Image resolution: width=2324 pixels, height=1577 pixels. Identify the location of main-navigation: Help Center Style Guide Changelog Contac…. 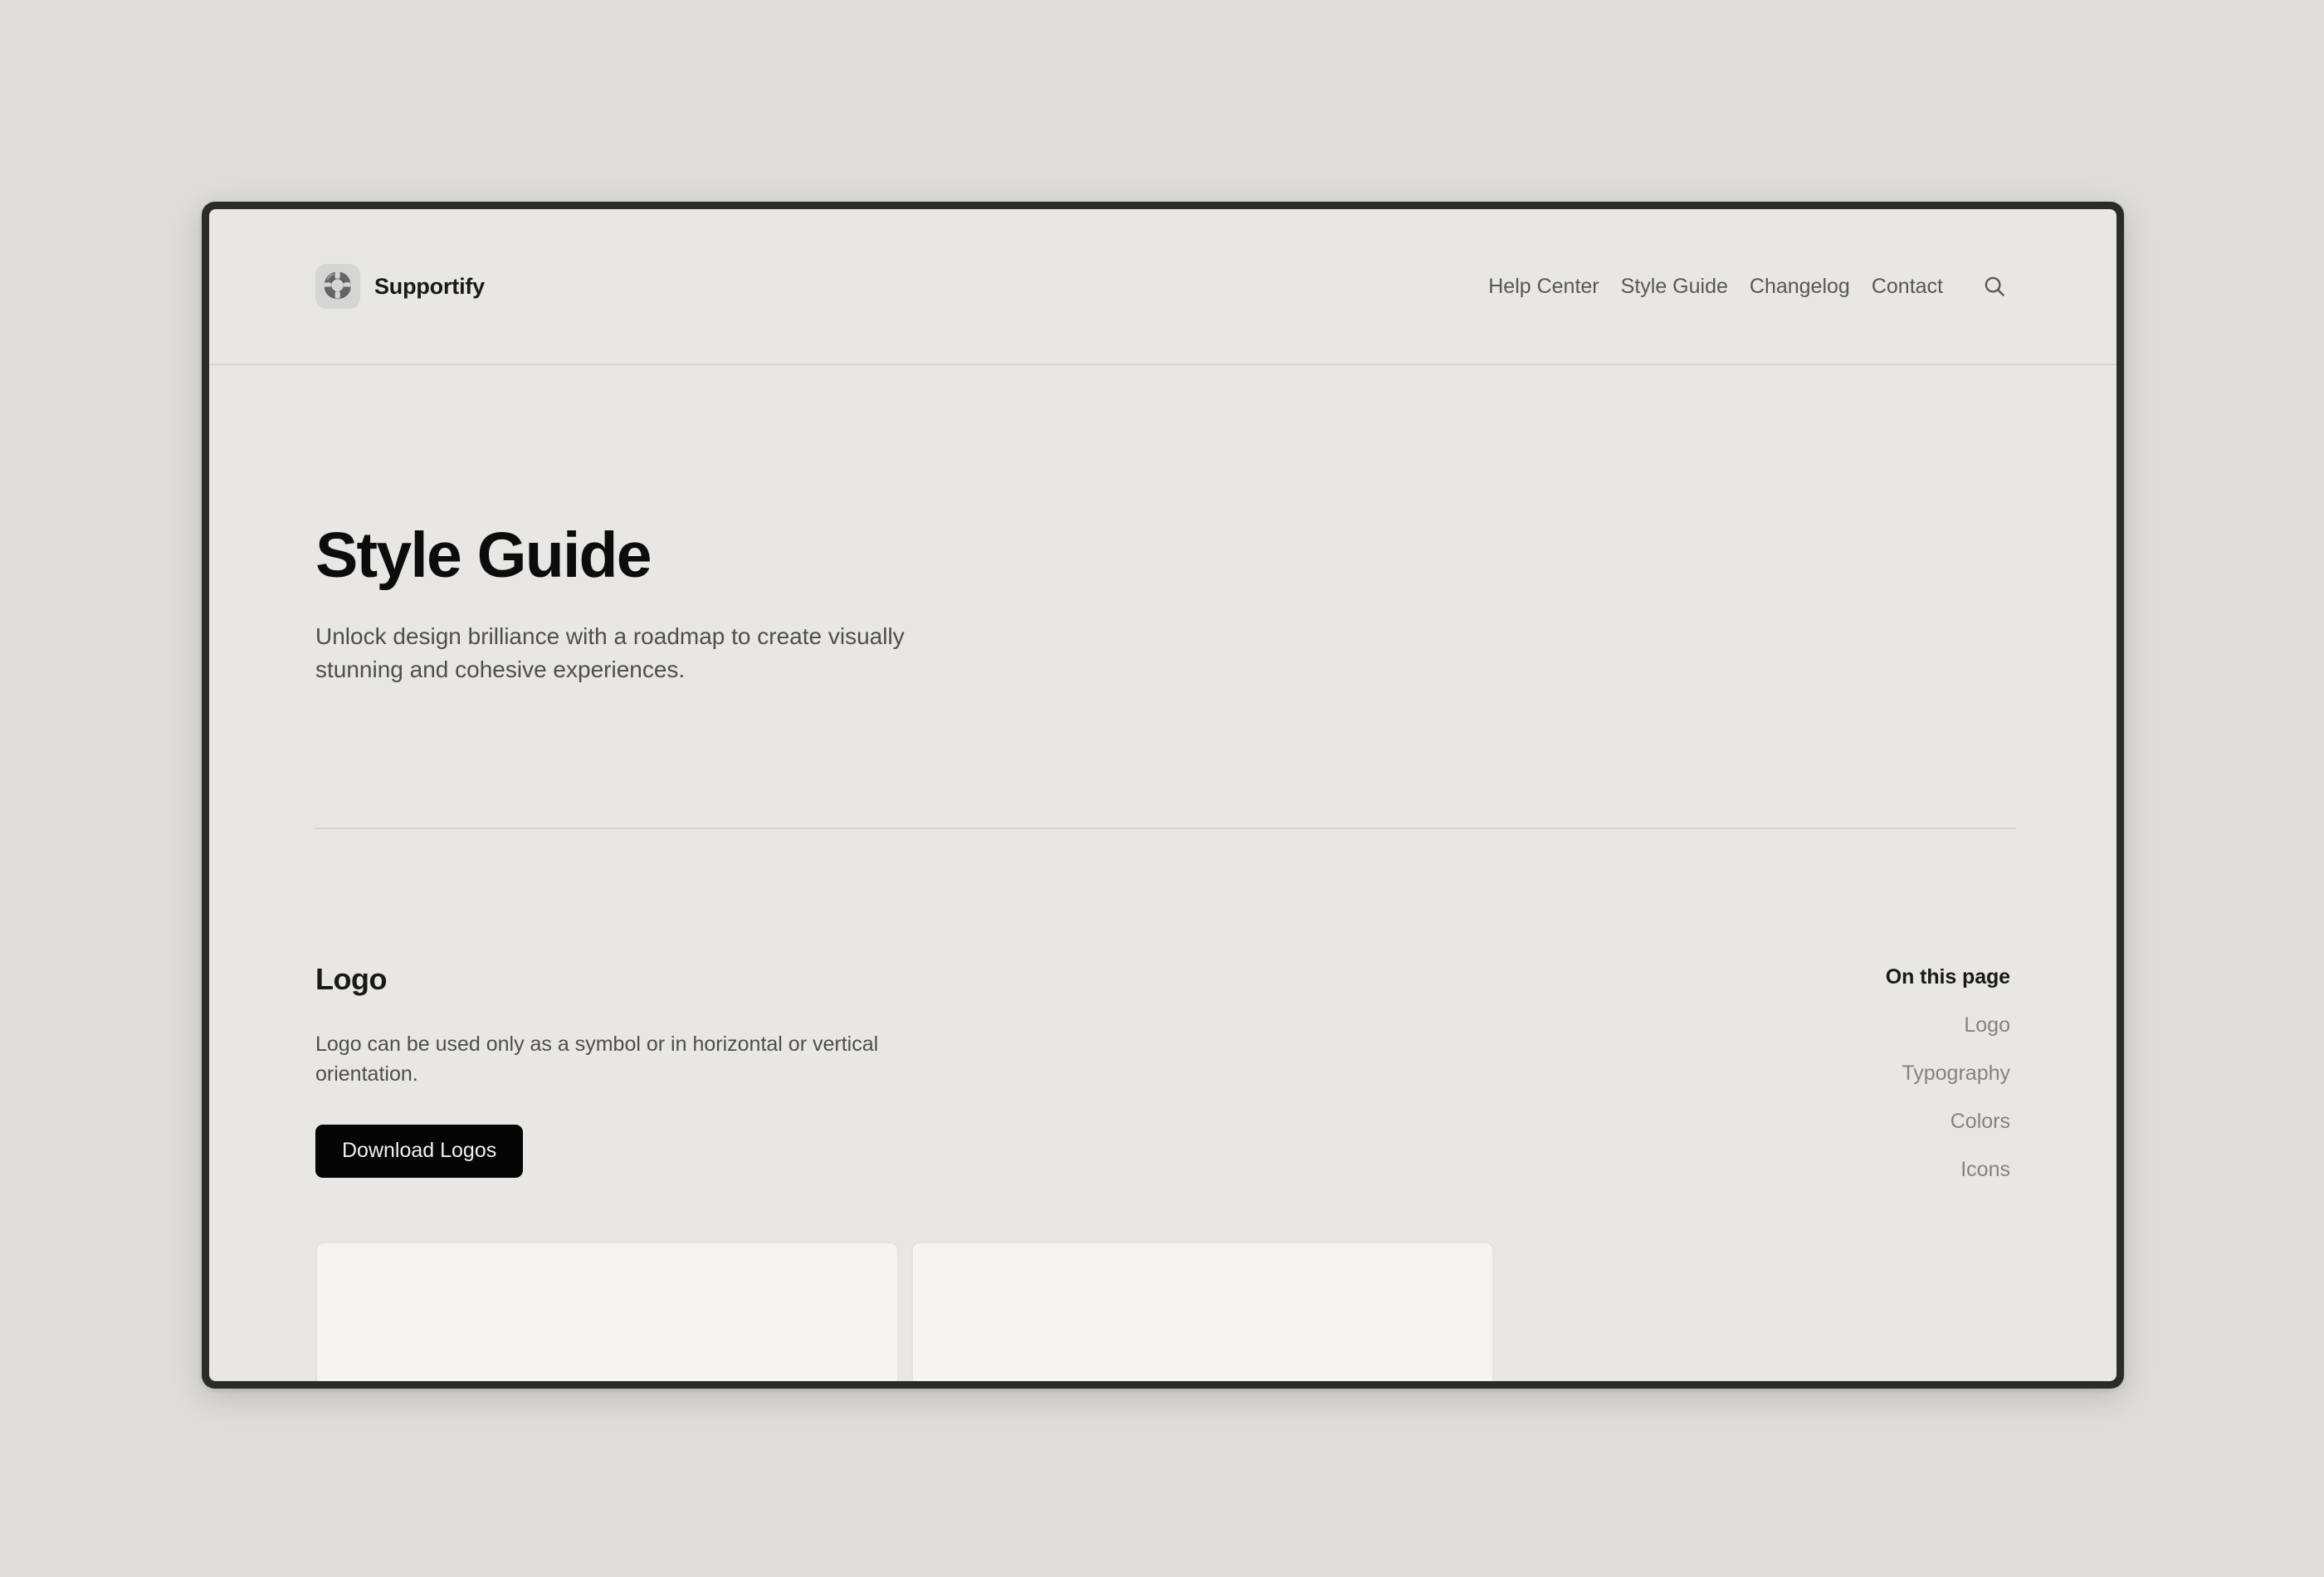
(1744, 287).